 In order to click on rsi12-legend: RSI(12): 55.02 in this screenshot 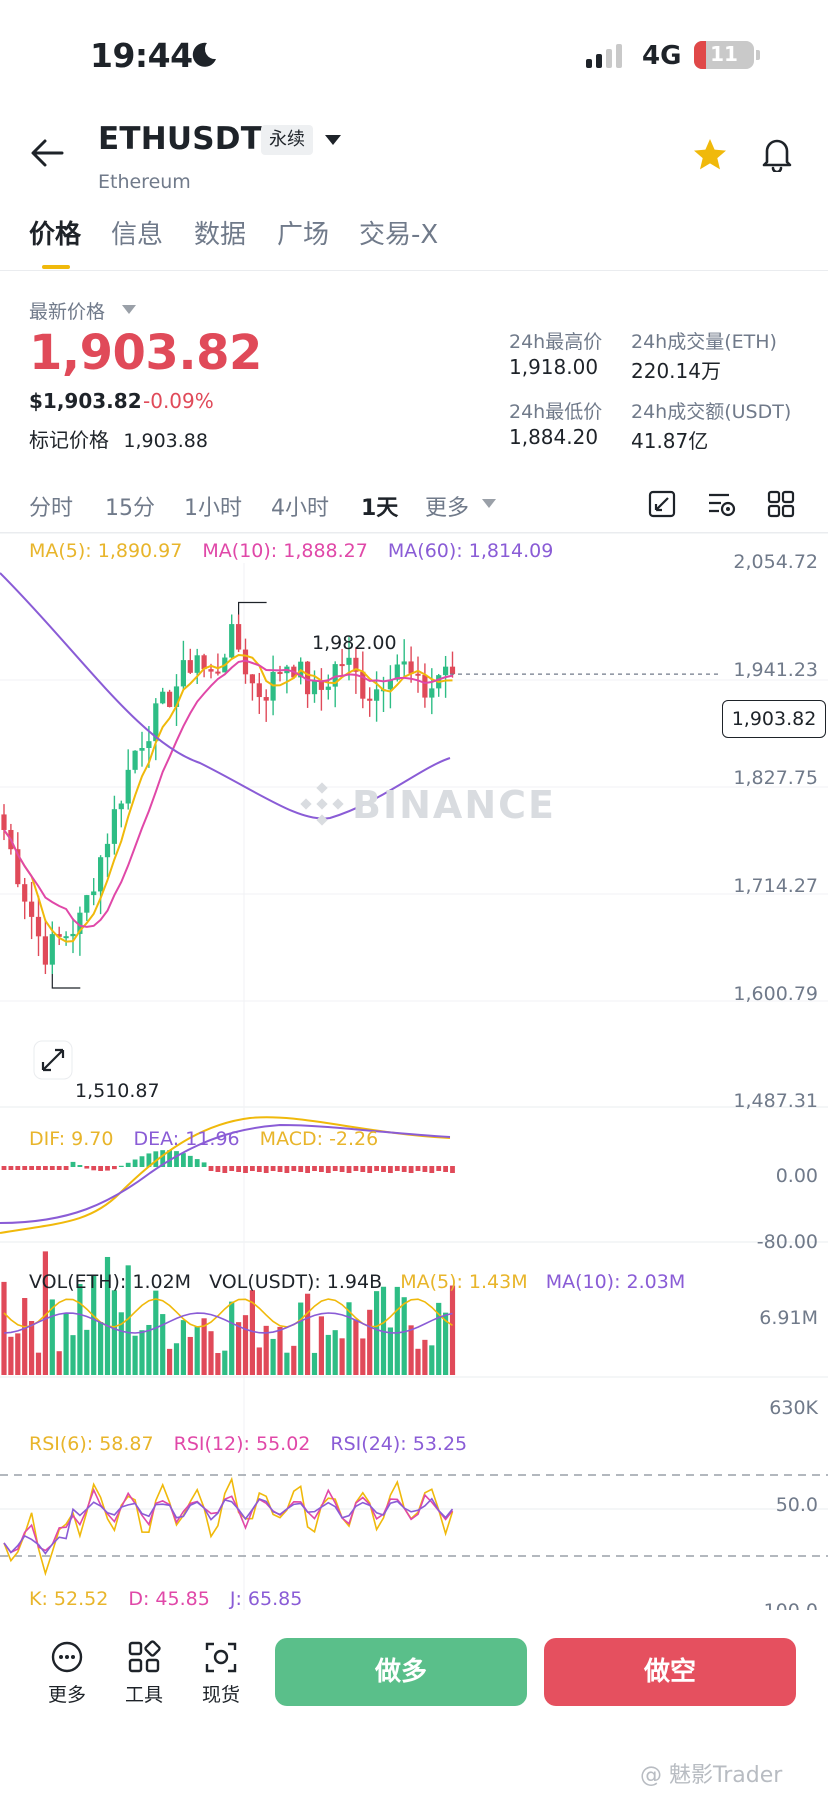, I will do `click(242, 1444)`.